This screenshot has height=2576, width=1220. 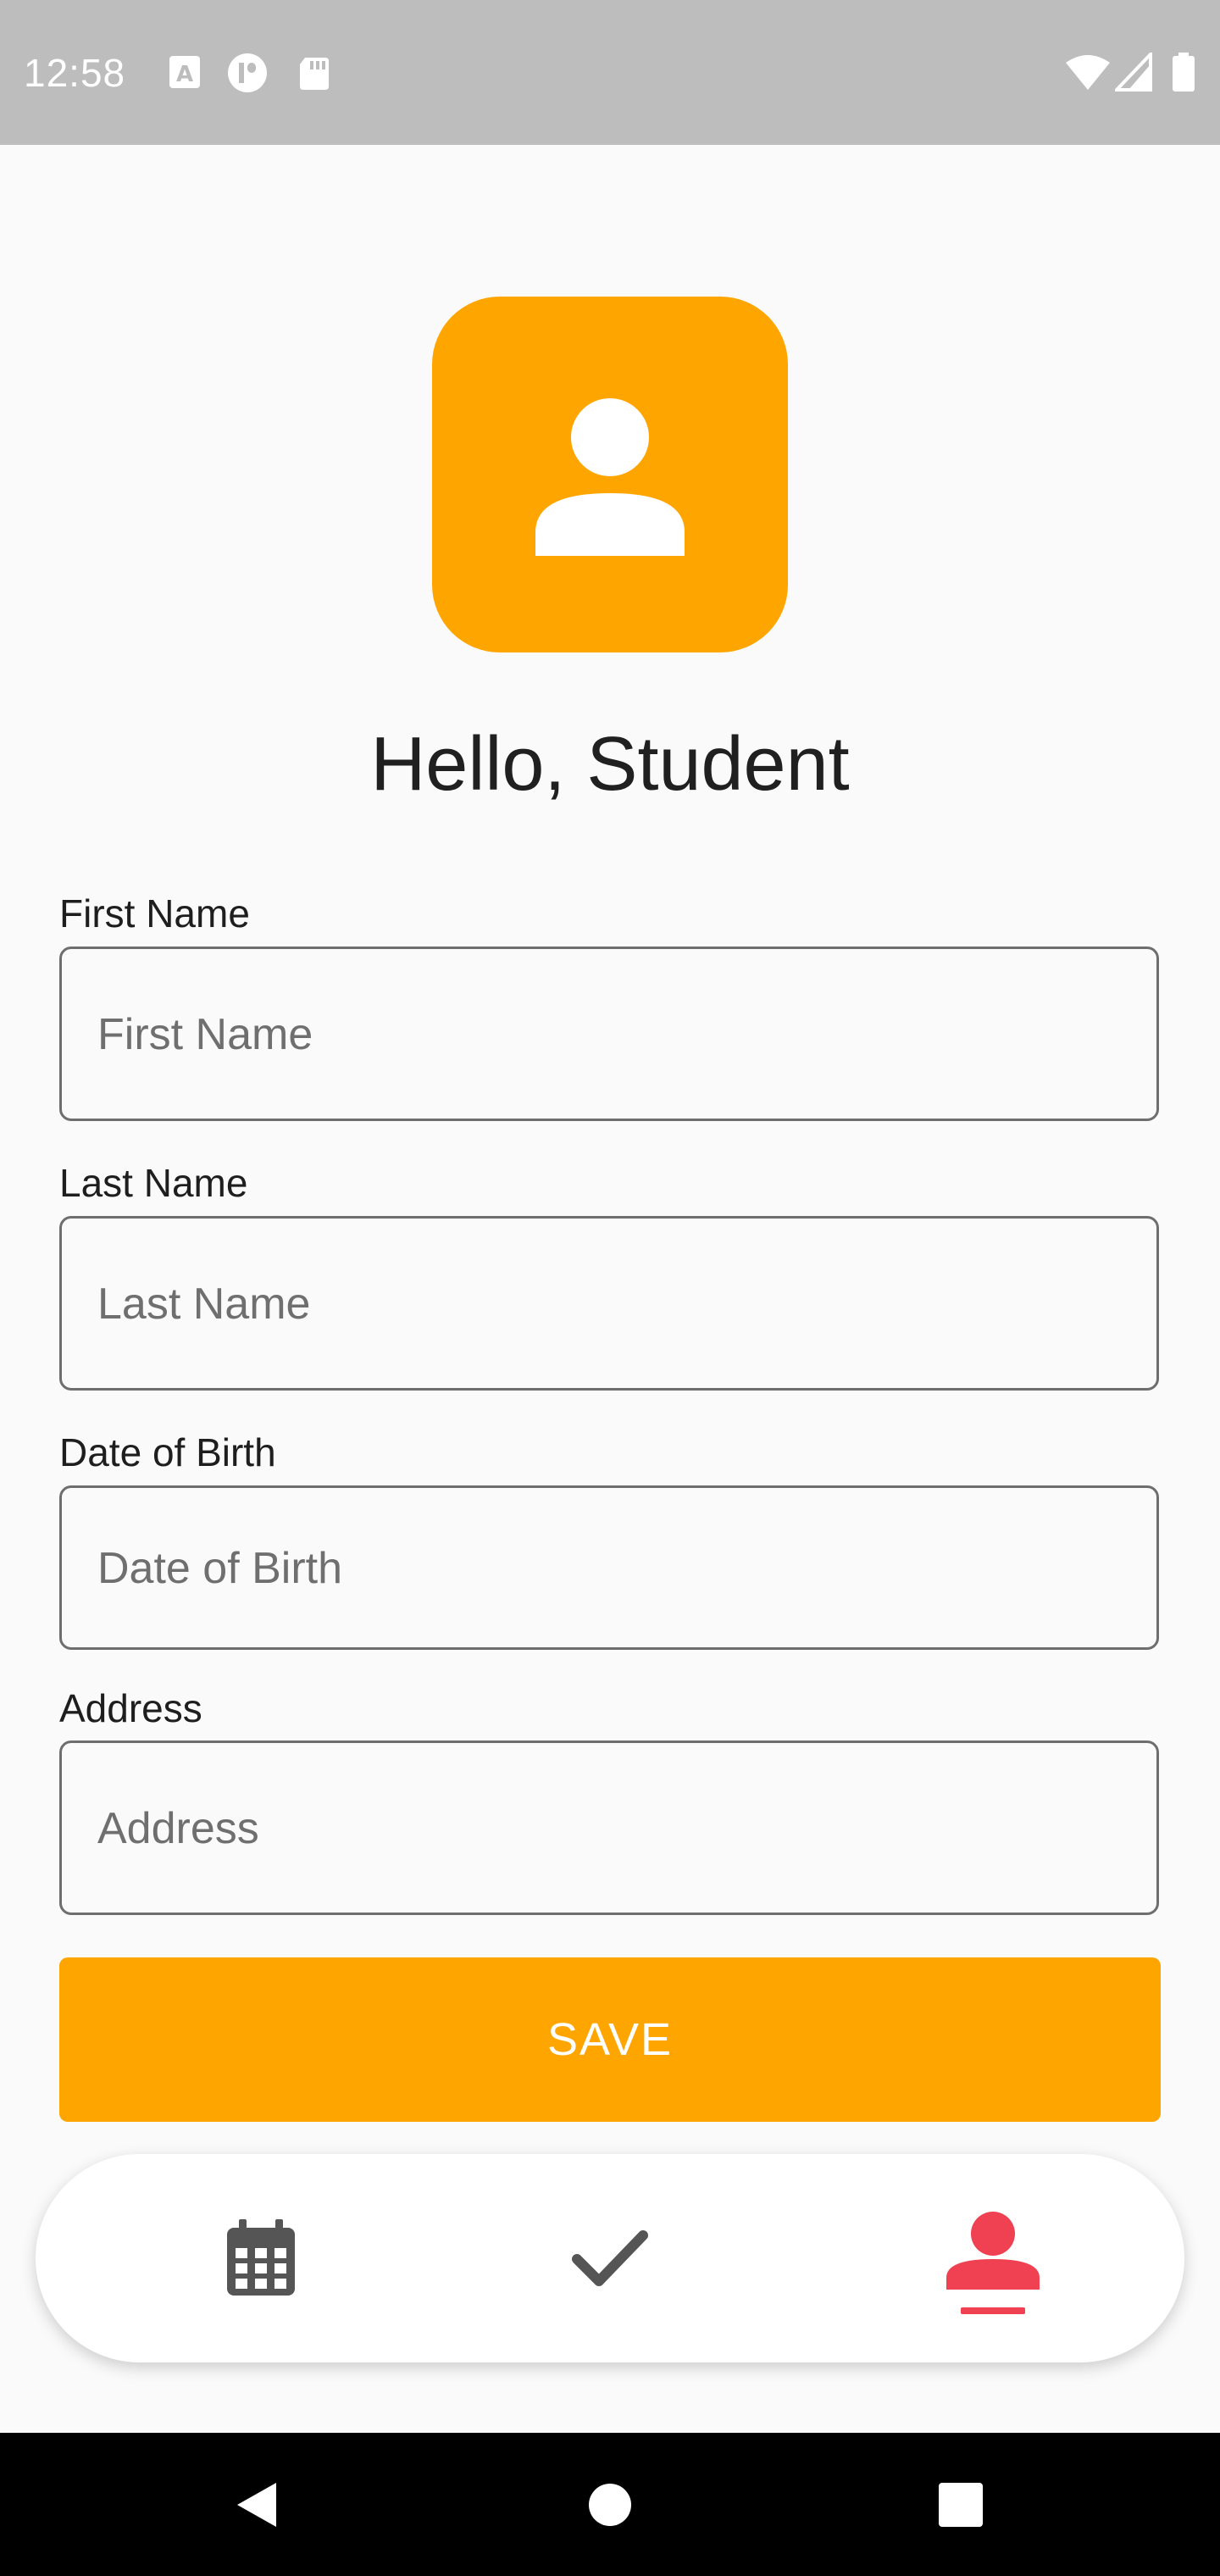 I want to click on back-button, so click(x=256, y=2504).